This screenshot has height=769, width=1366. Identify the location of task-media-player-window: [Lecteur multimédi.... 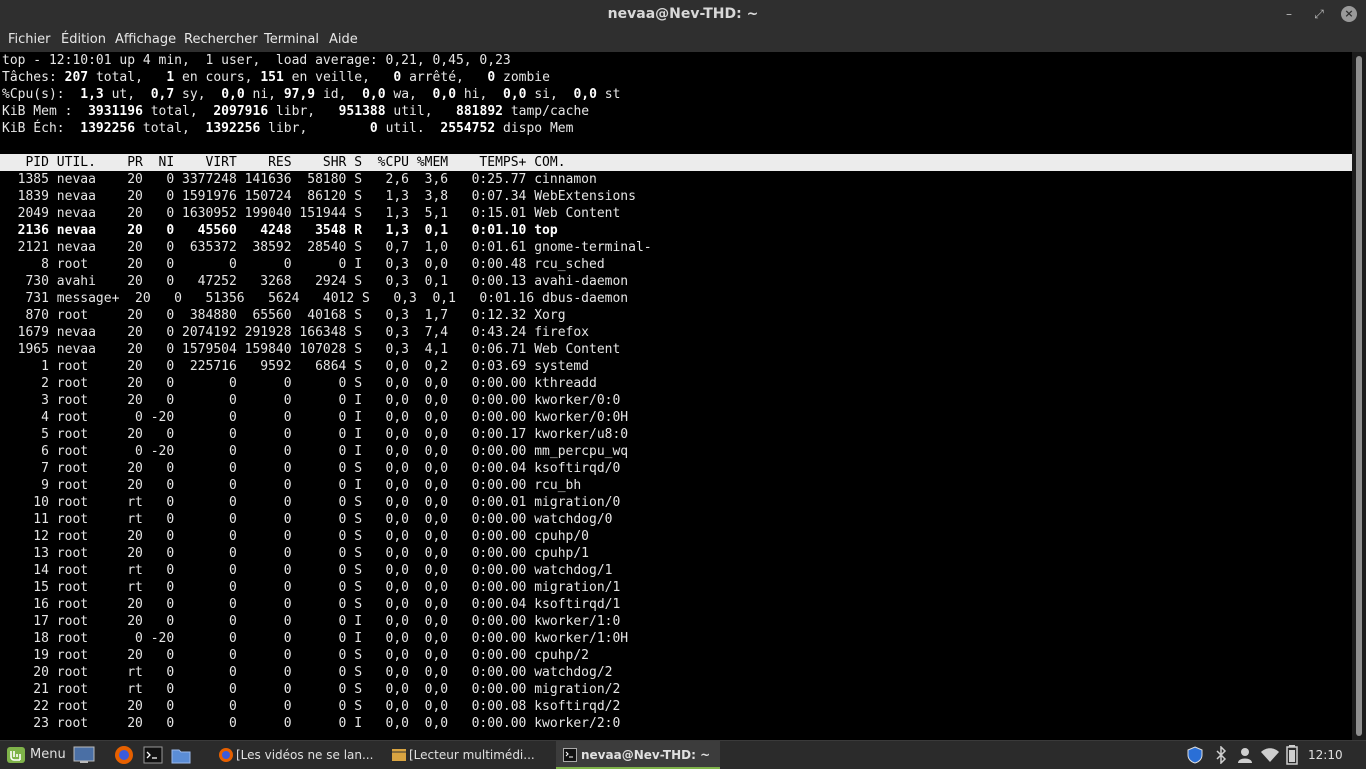
(471, 755).